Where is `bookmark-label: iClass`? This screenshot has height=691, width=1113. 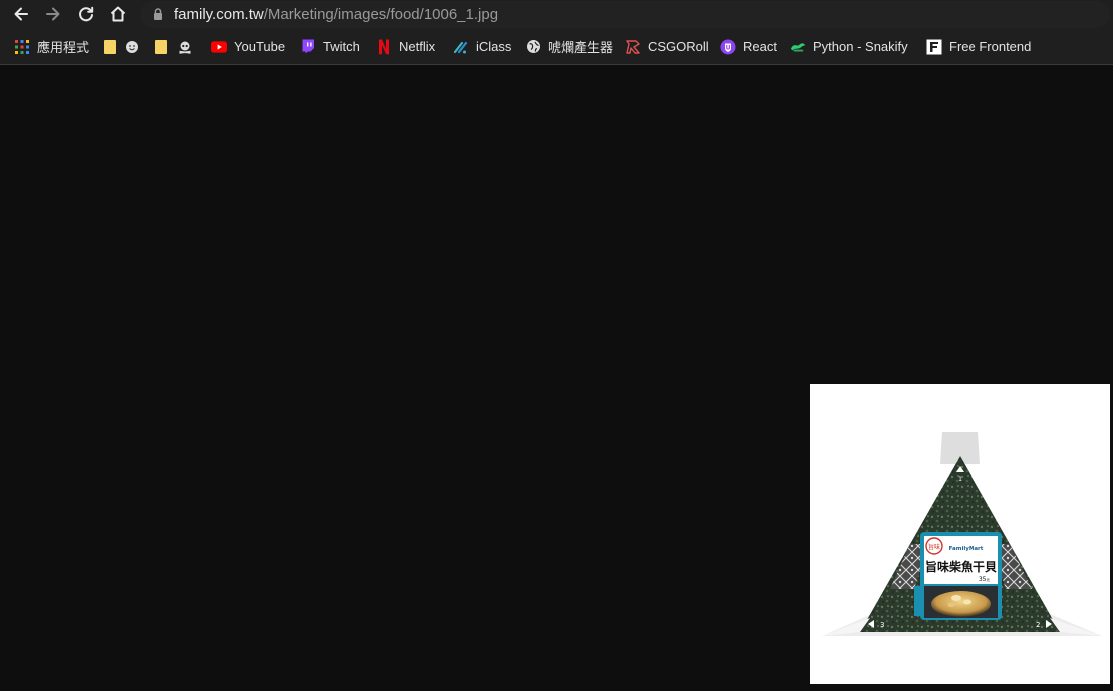
bookmark-label: iClass is located at coordinates (494, 46).